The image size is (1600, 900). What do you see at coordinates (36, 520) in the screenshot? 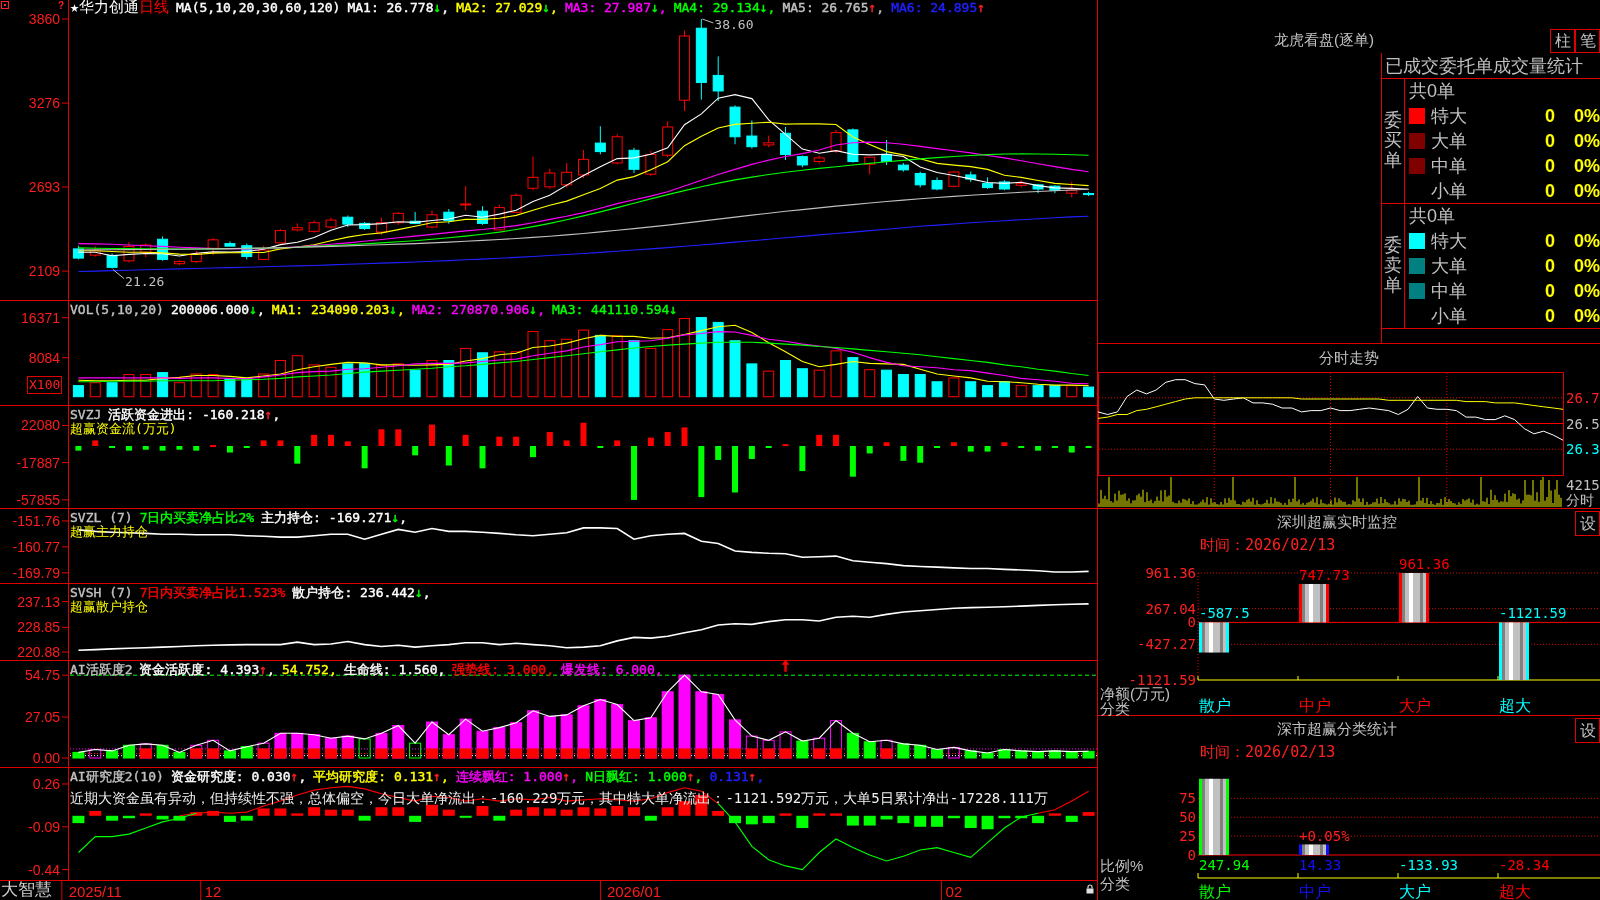
I see `axis-tick-label: -151.76` at bounding box center [36, 520].